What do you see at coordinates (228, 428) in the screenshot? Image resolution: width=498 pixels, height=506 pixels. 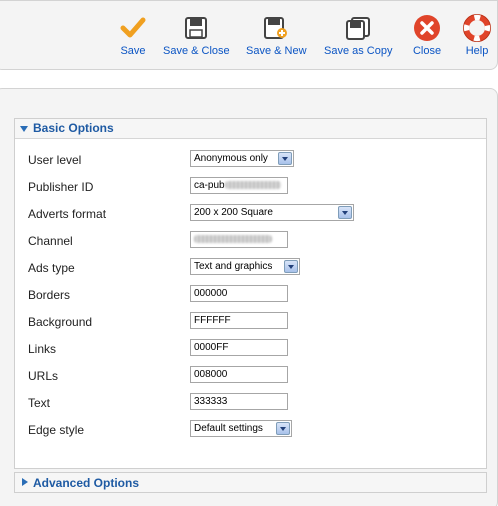 I see `edge-style-value: Default settings` at bounding box center [228, 428].